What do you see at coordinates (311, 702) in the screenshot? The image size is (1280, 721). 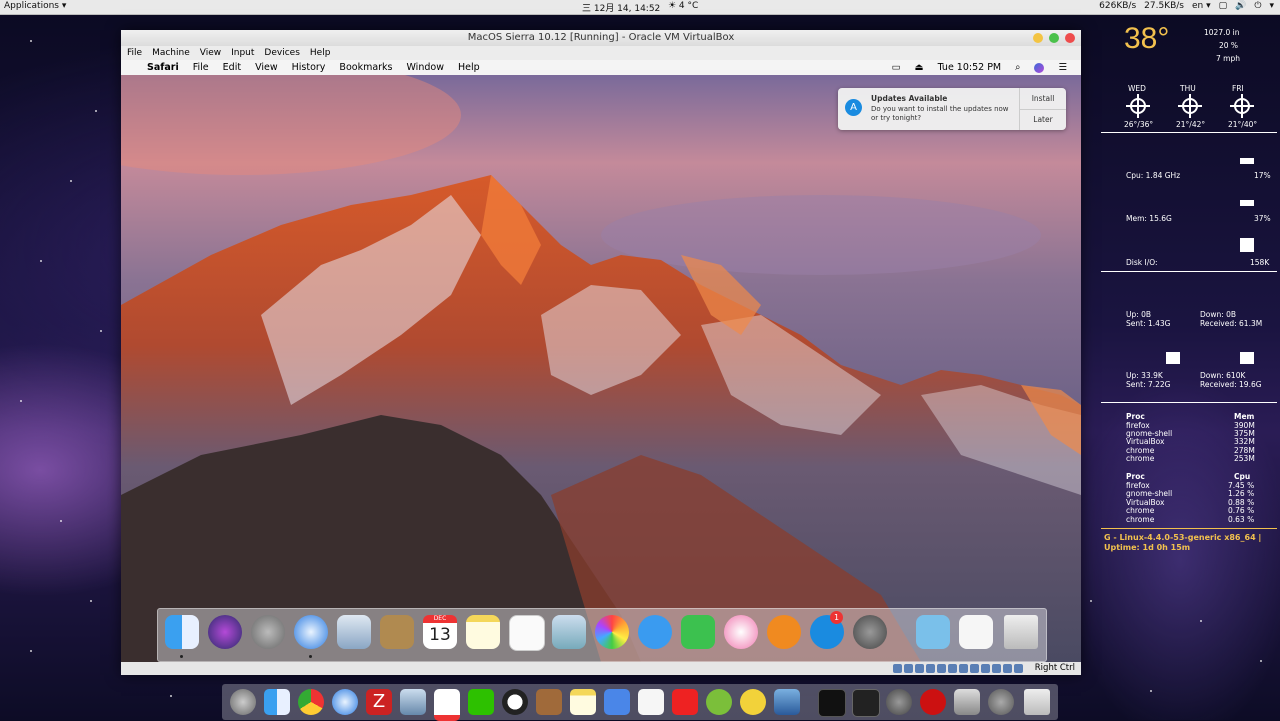 I see `chrome-icon` at bounding box center [311, 702].